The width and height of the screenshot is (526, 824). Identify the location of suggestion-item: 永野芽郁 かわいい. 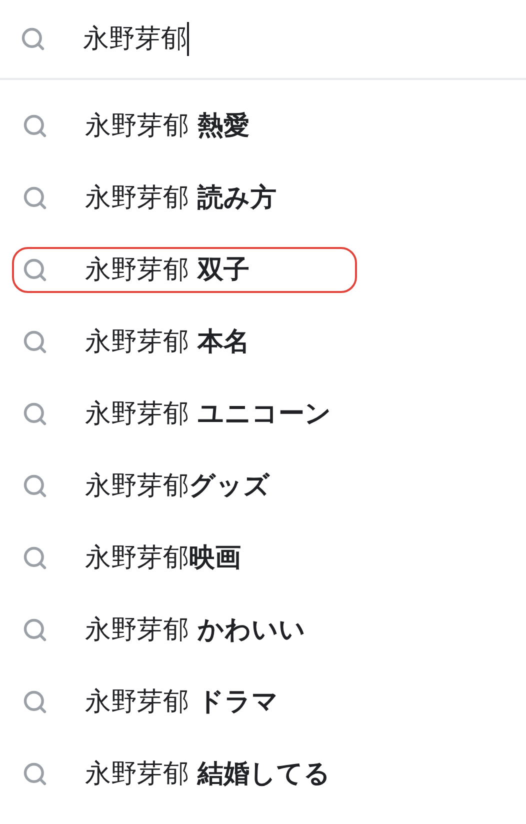
(184, 630).